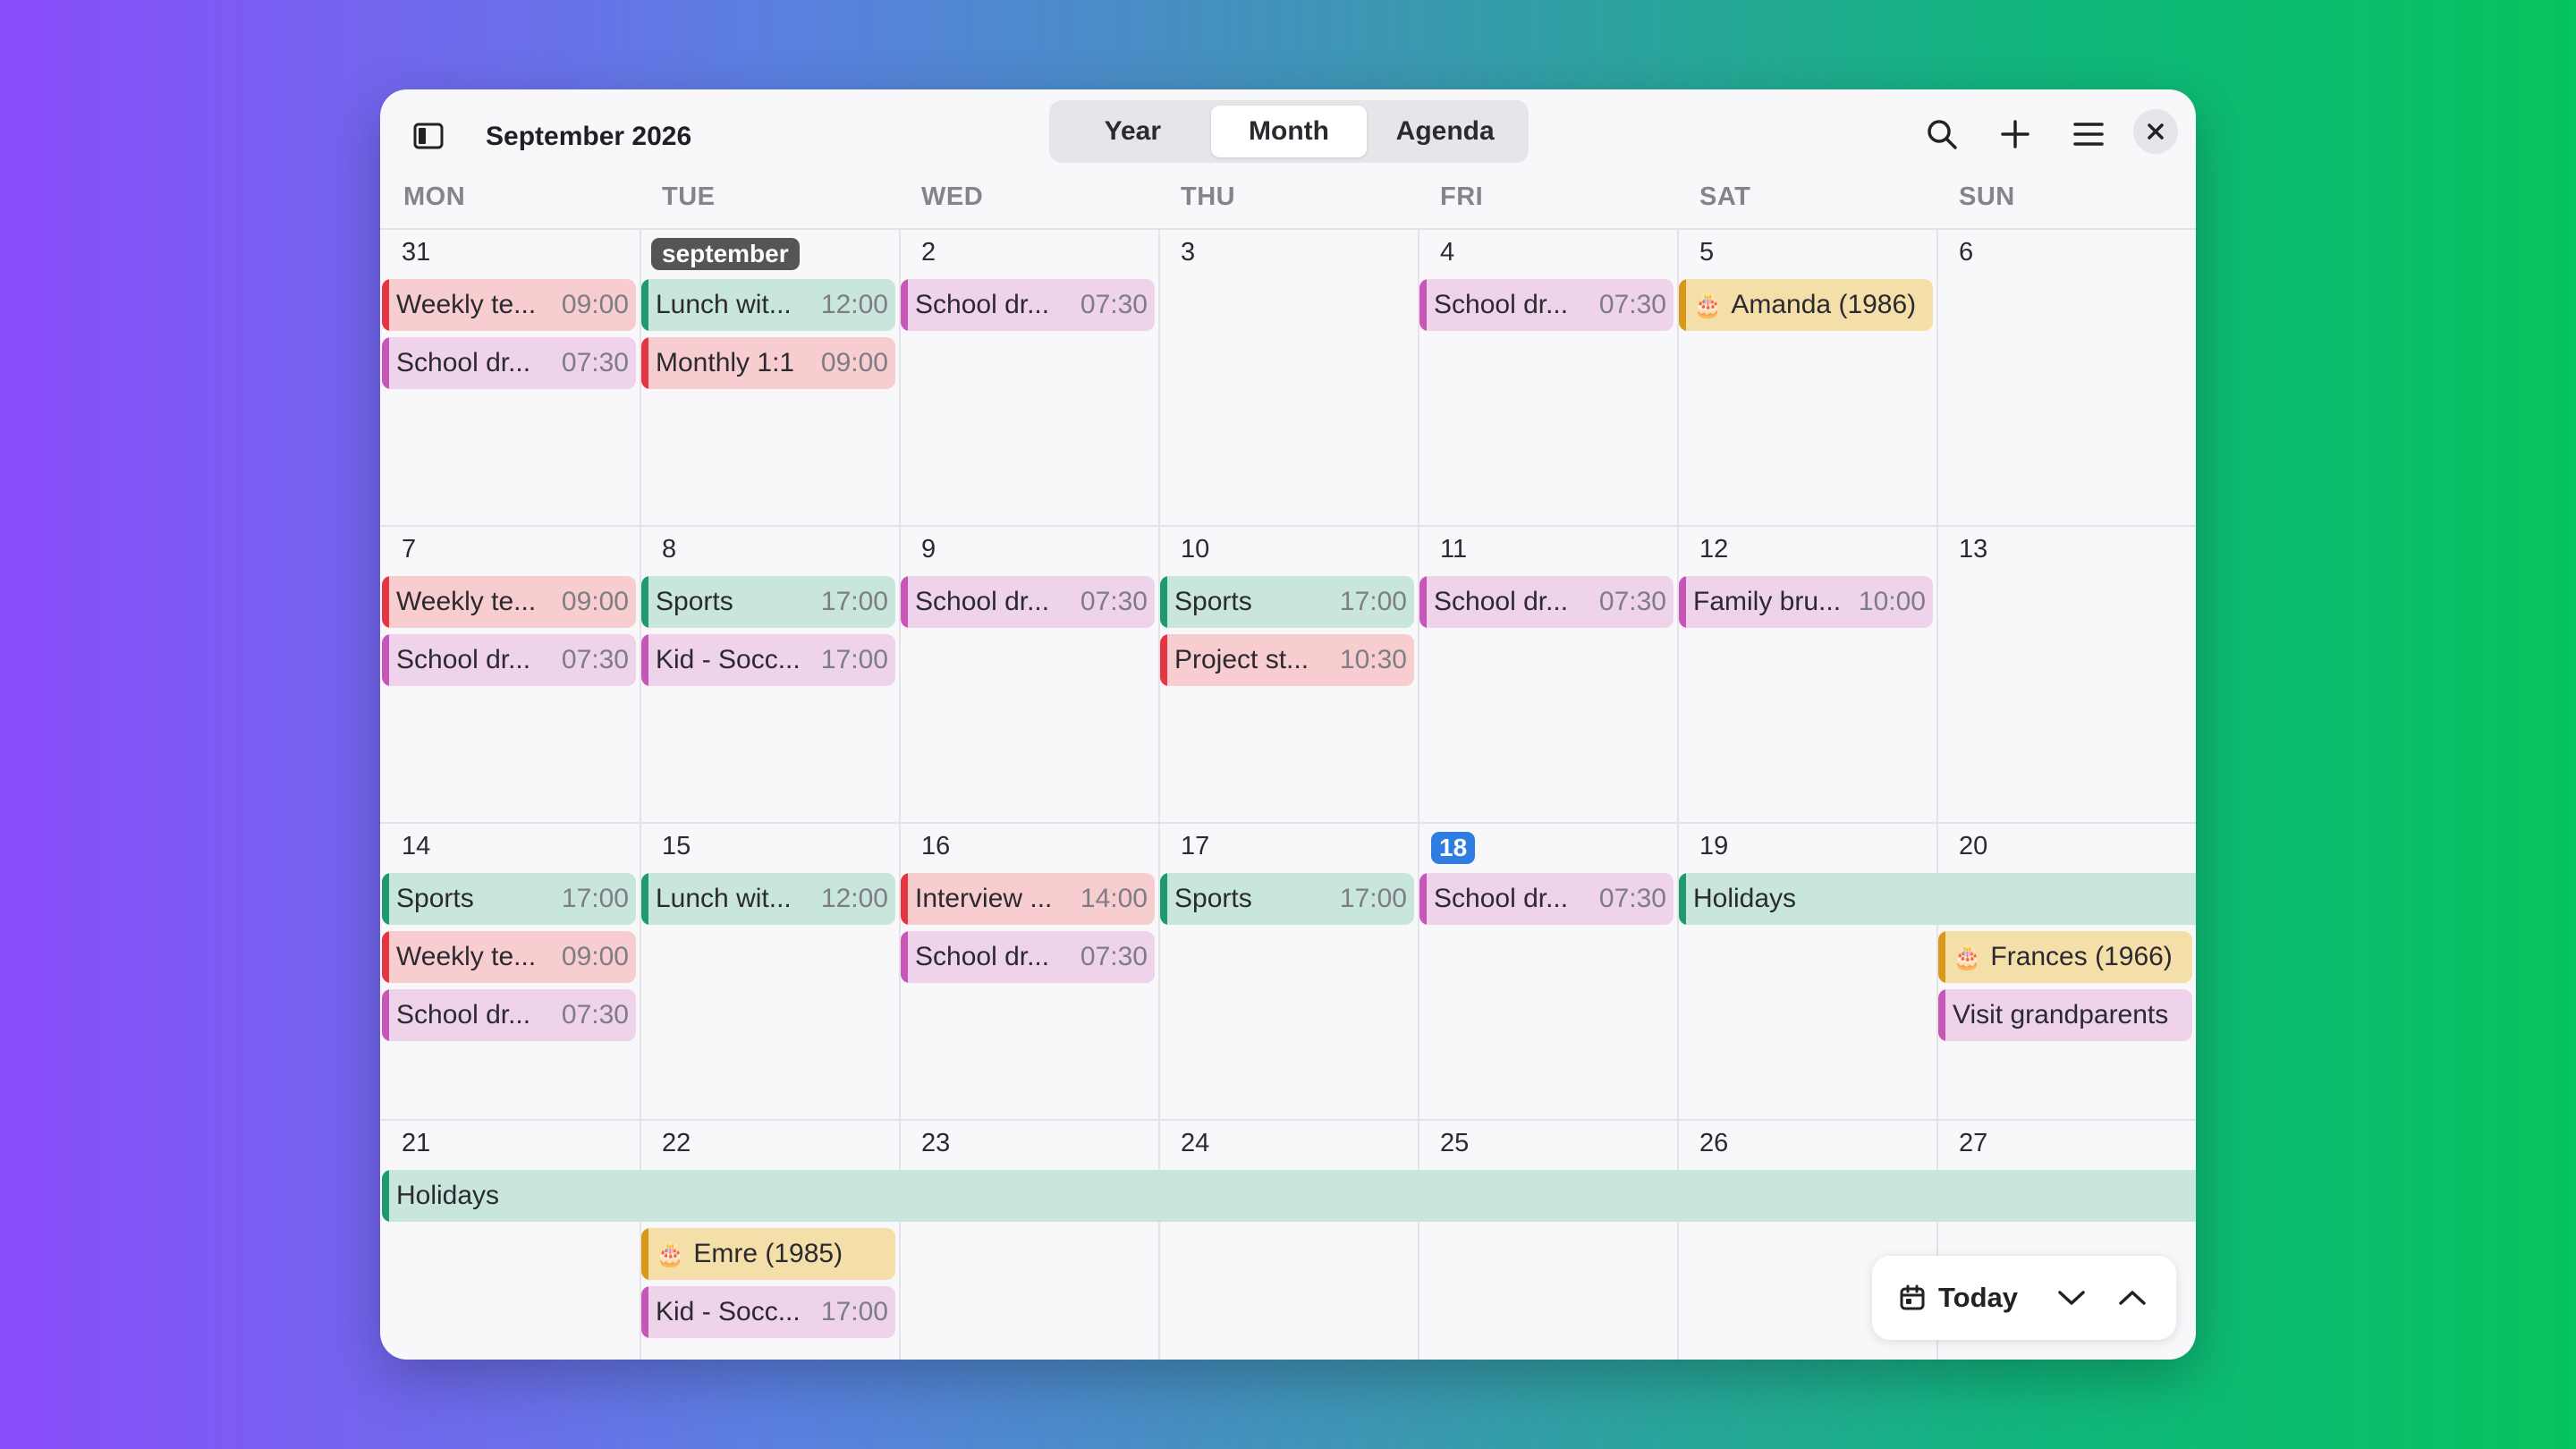 The image size is (2576, 1449). Describe the element at coordinates (689, 196) in the screenshot. I see `weekday-tue: TUE` at that location.